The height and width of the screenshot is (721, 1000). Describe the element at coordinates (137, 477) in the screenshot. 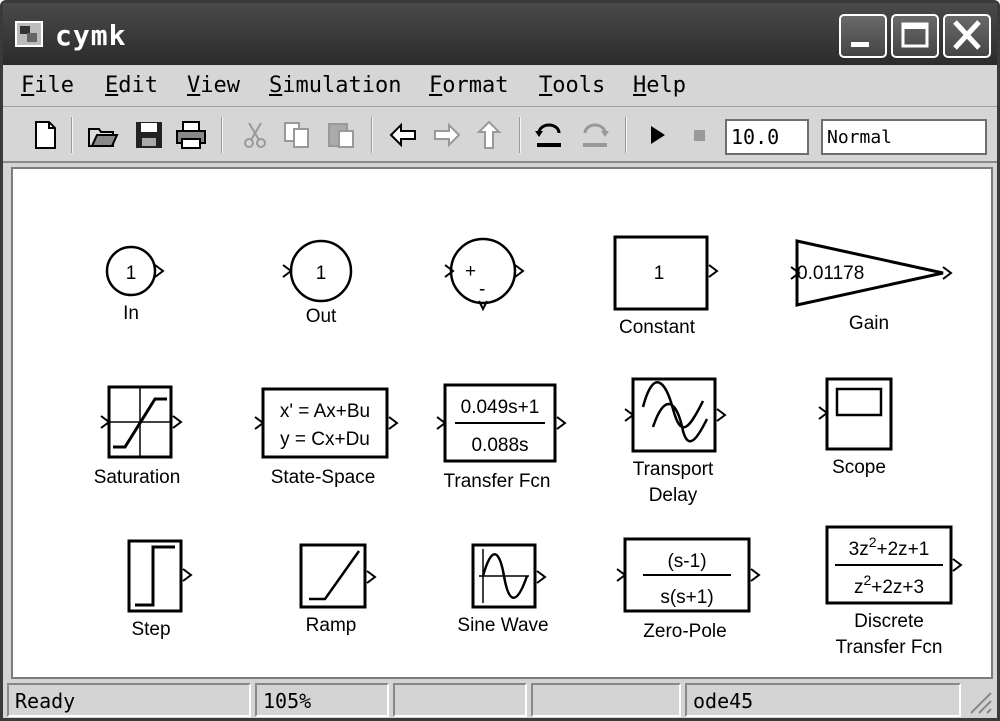

I see `saturation-label: Saturation` at that location.